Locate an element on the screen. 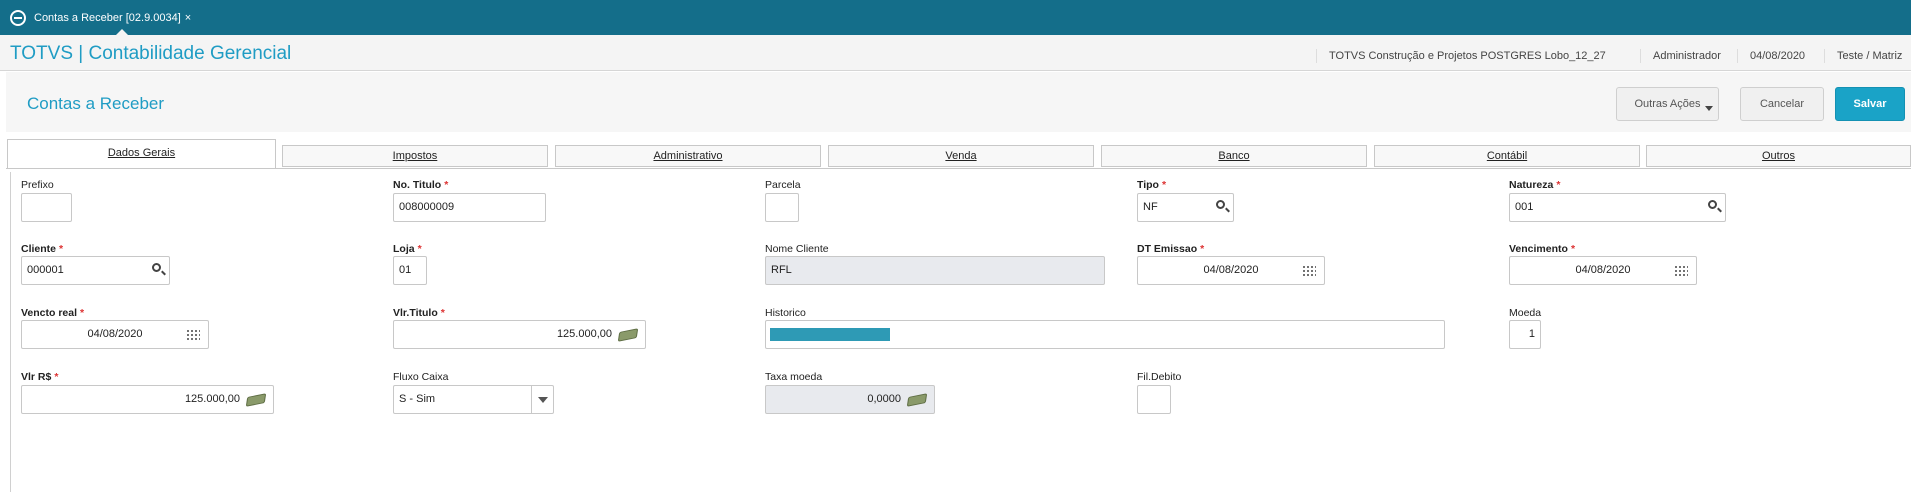 The width and height of the screenshot is (1911, 492). tab-banco: Banco is located at coordinates (1234, 156).